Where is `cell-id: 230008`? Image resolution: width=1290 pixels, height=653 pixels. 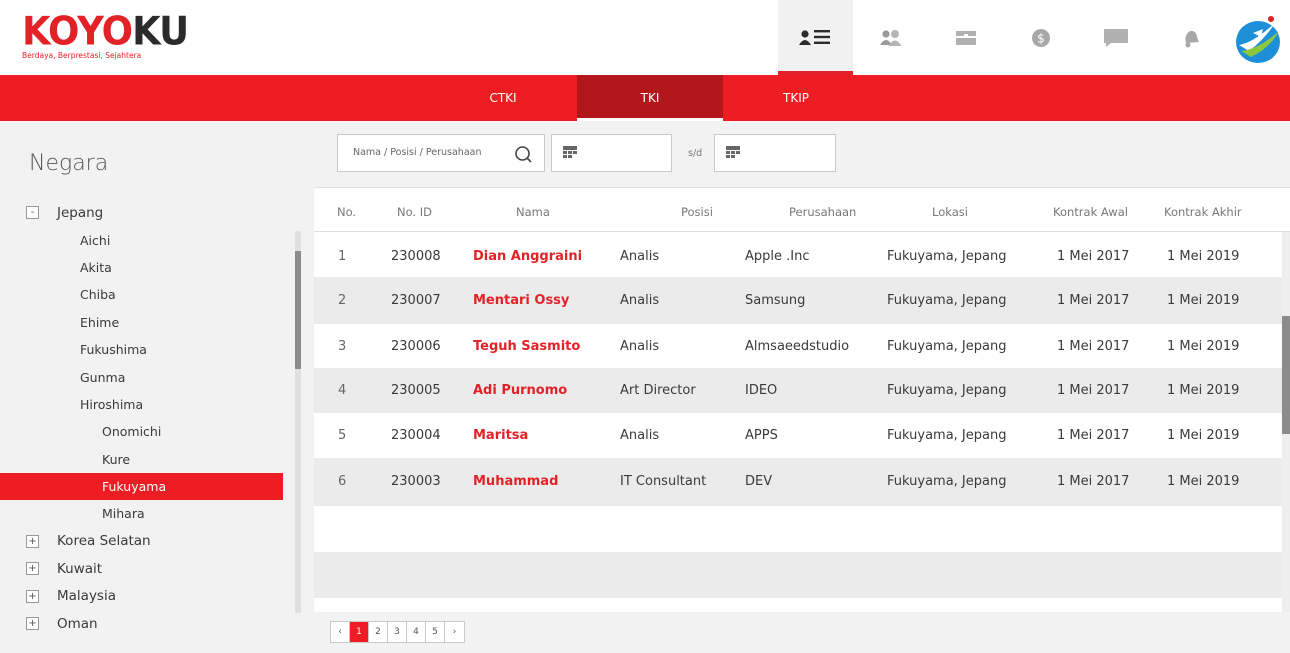 cell-id: 230008 is located at coordinates (416, 256).